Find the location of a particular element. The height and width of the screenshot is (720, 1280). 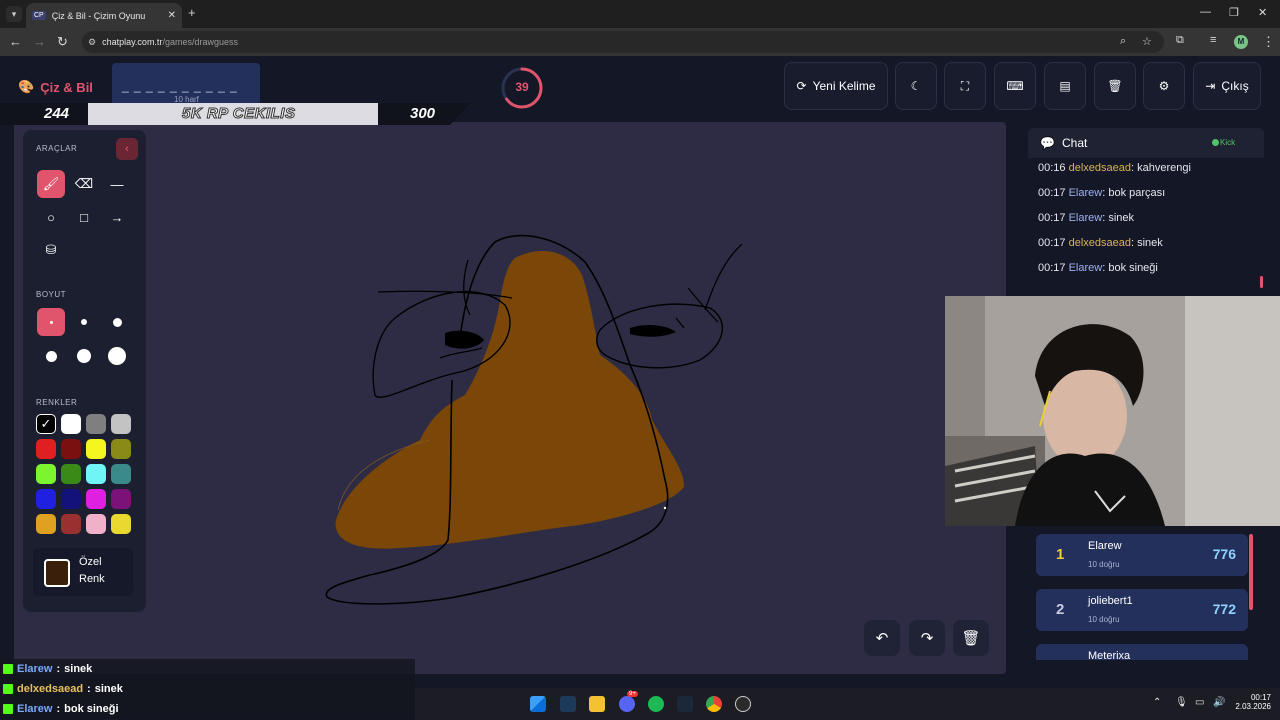

minimize-icon: — is located at coordinates (1205, 12).